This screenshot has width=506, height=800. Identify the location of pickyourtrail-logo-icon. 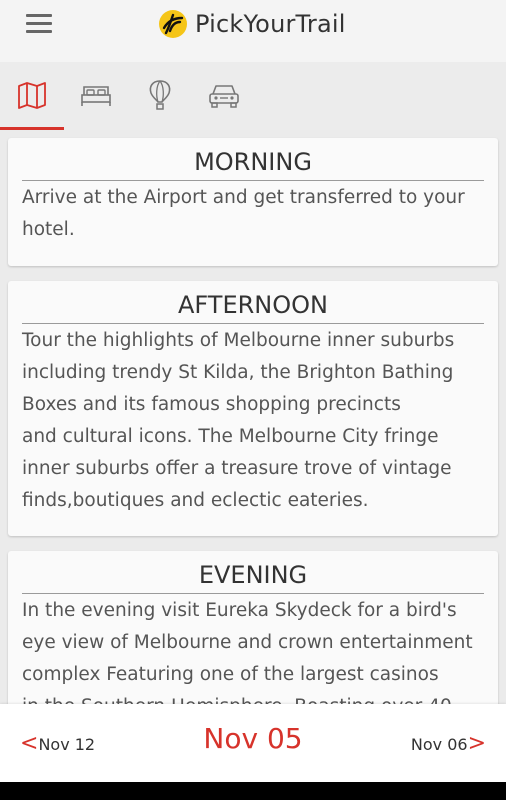
(173, 24).